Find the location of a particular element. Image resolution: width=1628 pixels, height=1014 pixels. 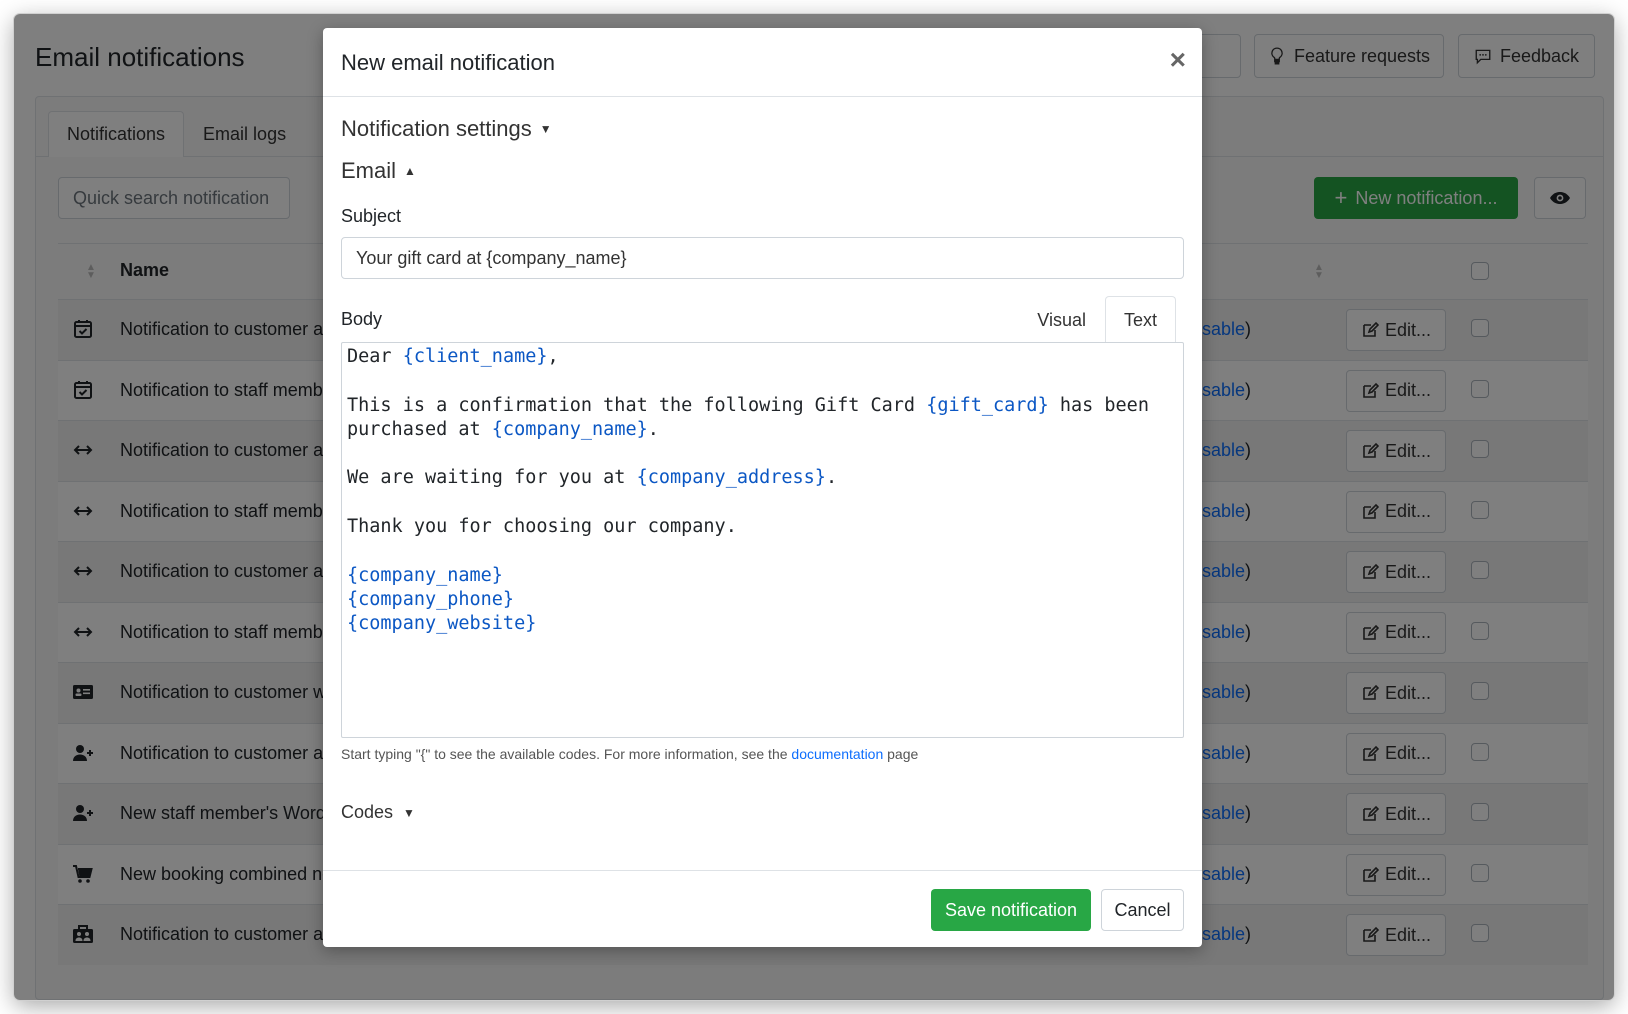

modal-footer: Save notification Cancel is located at coordinates (762, 908).